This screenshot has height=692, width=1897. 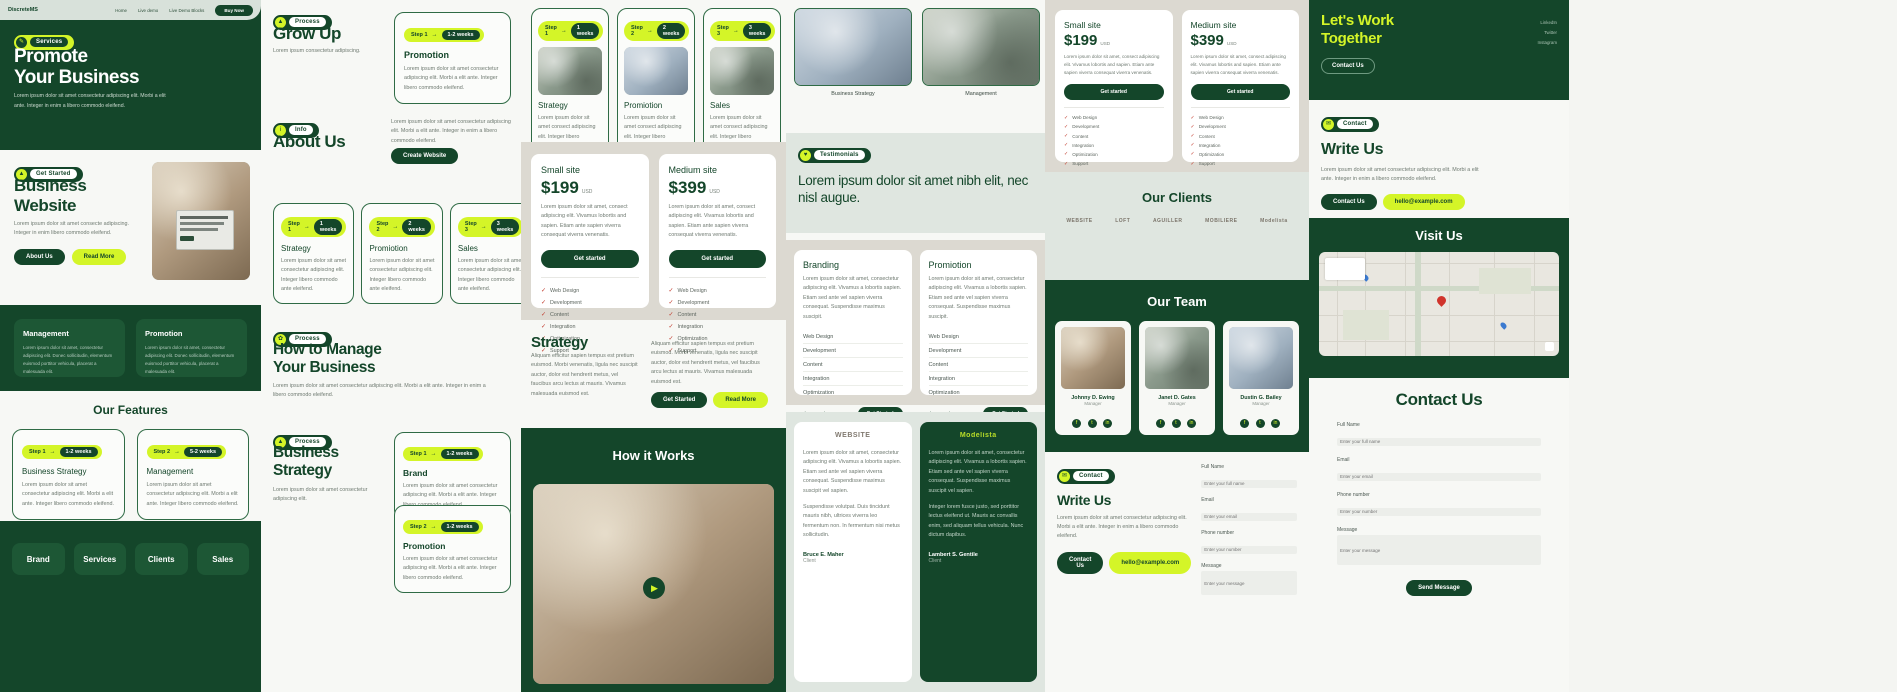 What do you see at coordinates (1081, 40) in the screenshot?
I see `plan-price: $199` at bounding box center [1081, 40].